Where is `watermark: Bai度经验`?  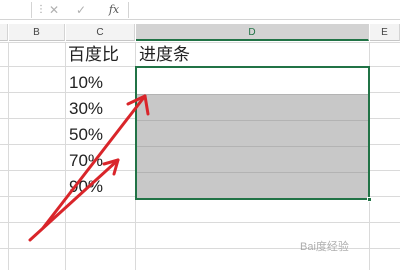
watermark: Bai度经验 is located at coordinates (324, 247).